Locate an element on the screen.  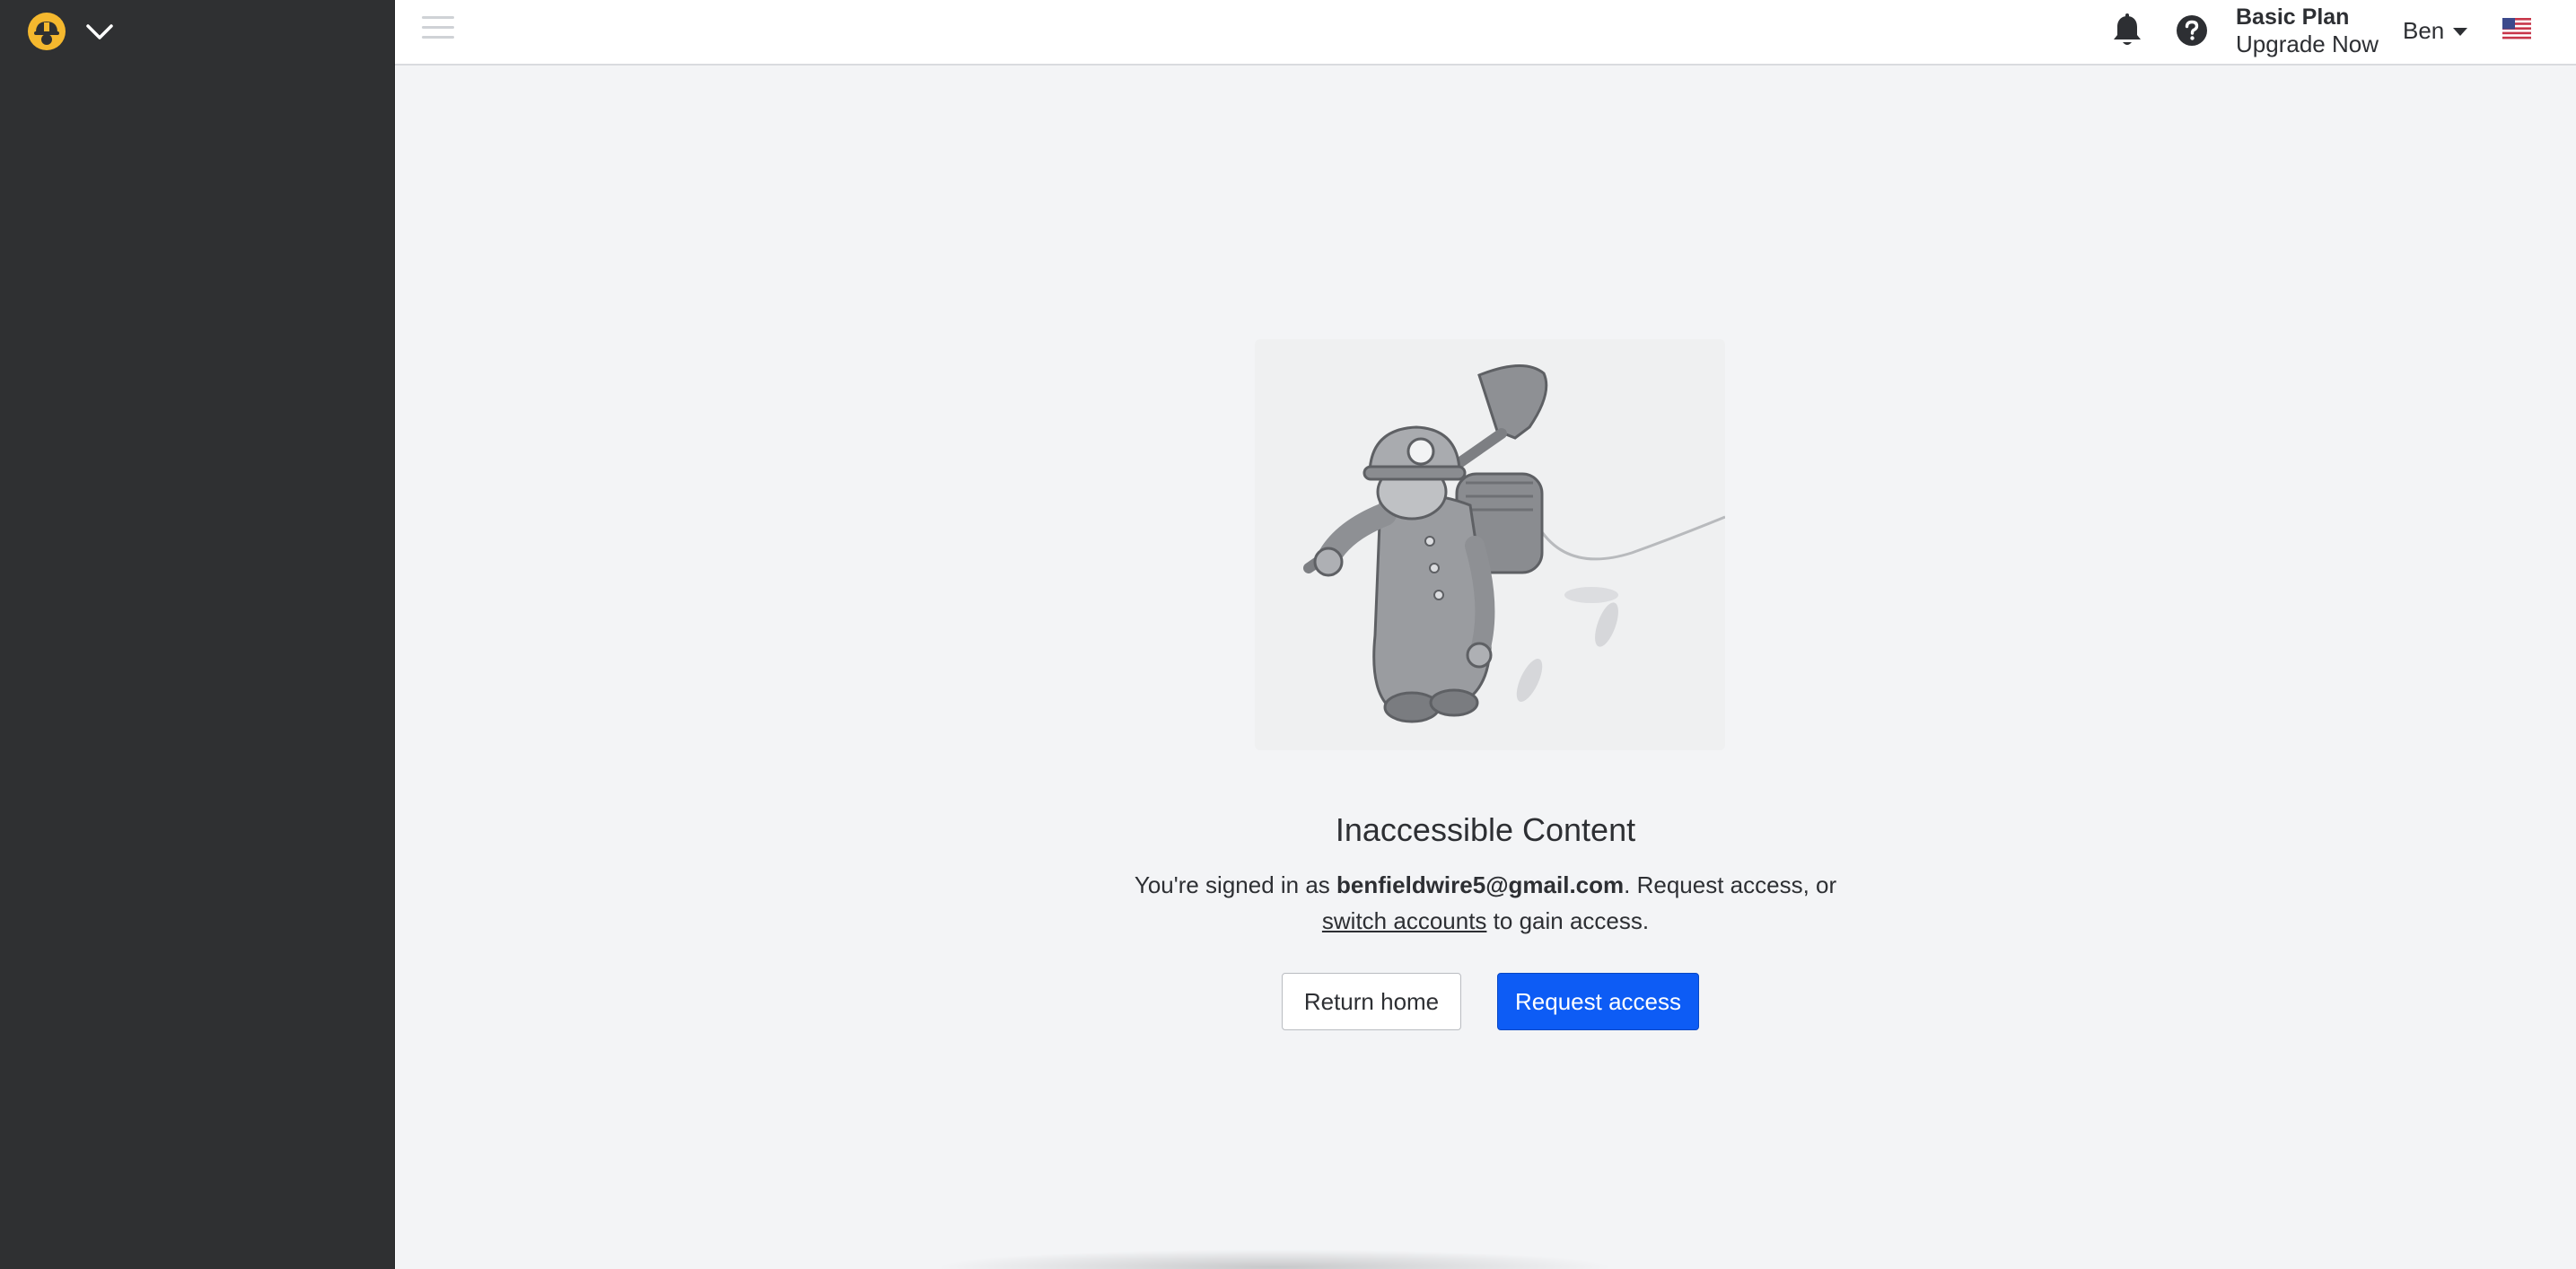
bottom-shadow is located at coordinates (1274, 1259).